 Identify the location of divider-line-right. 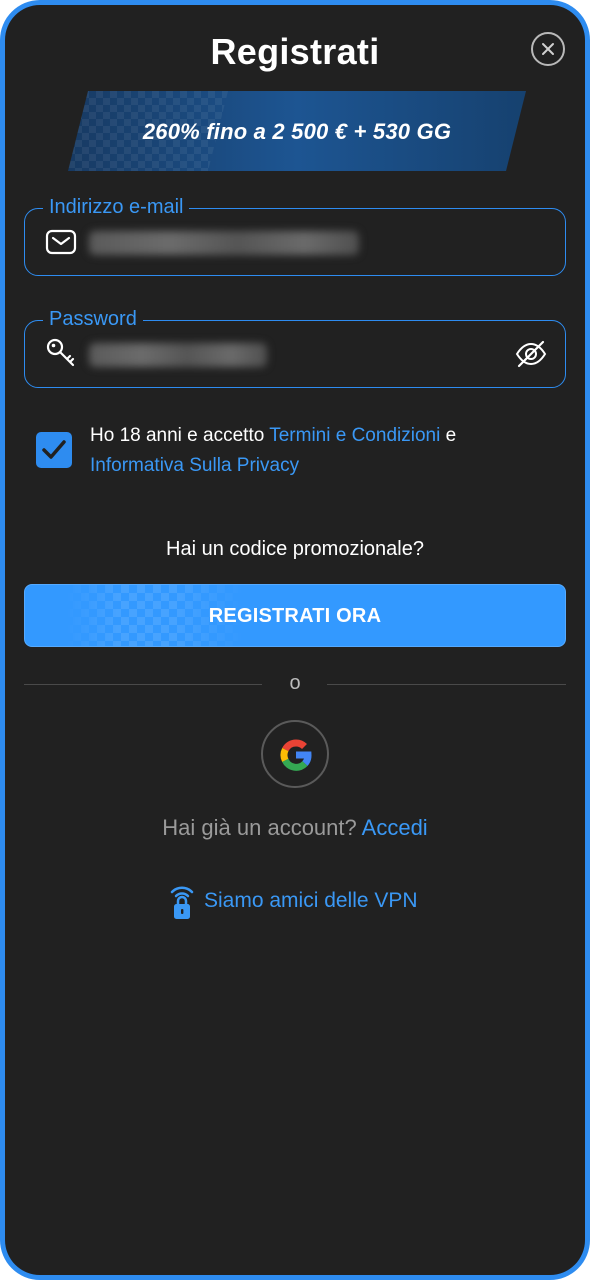
(446, 684).